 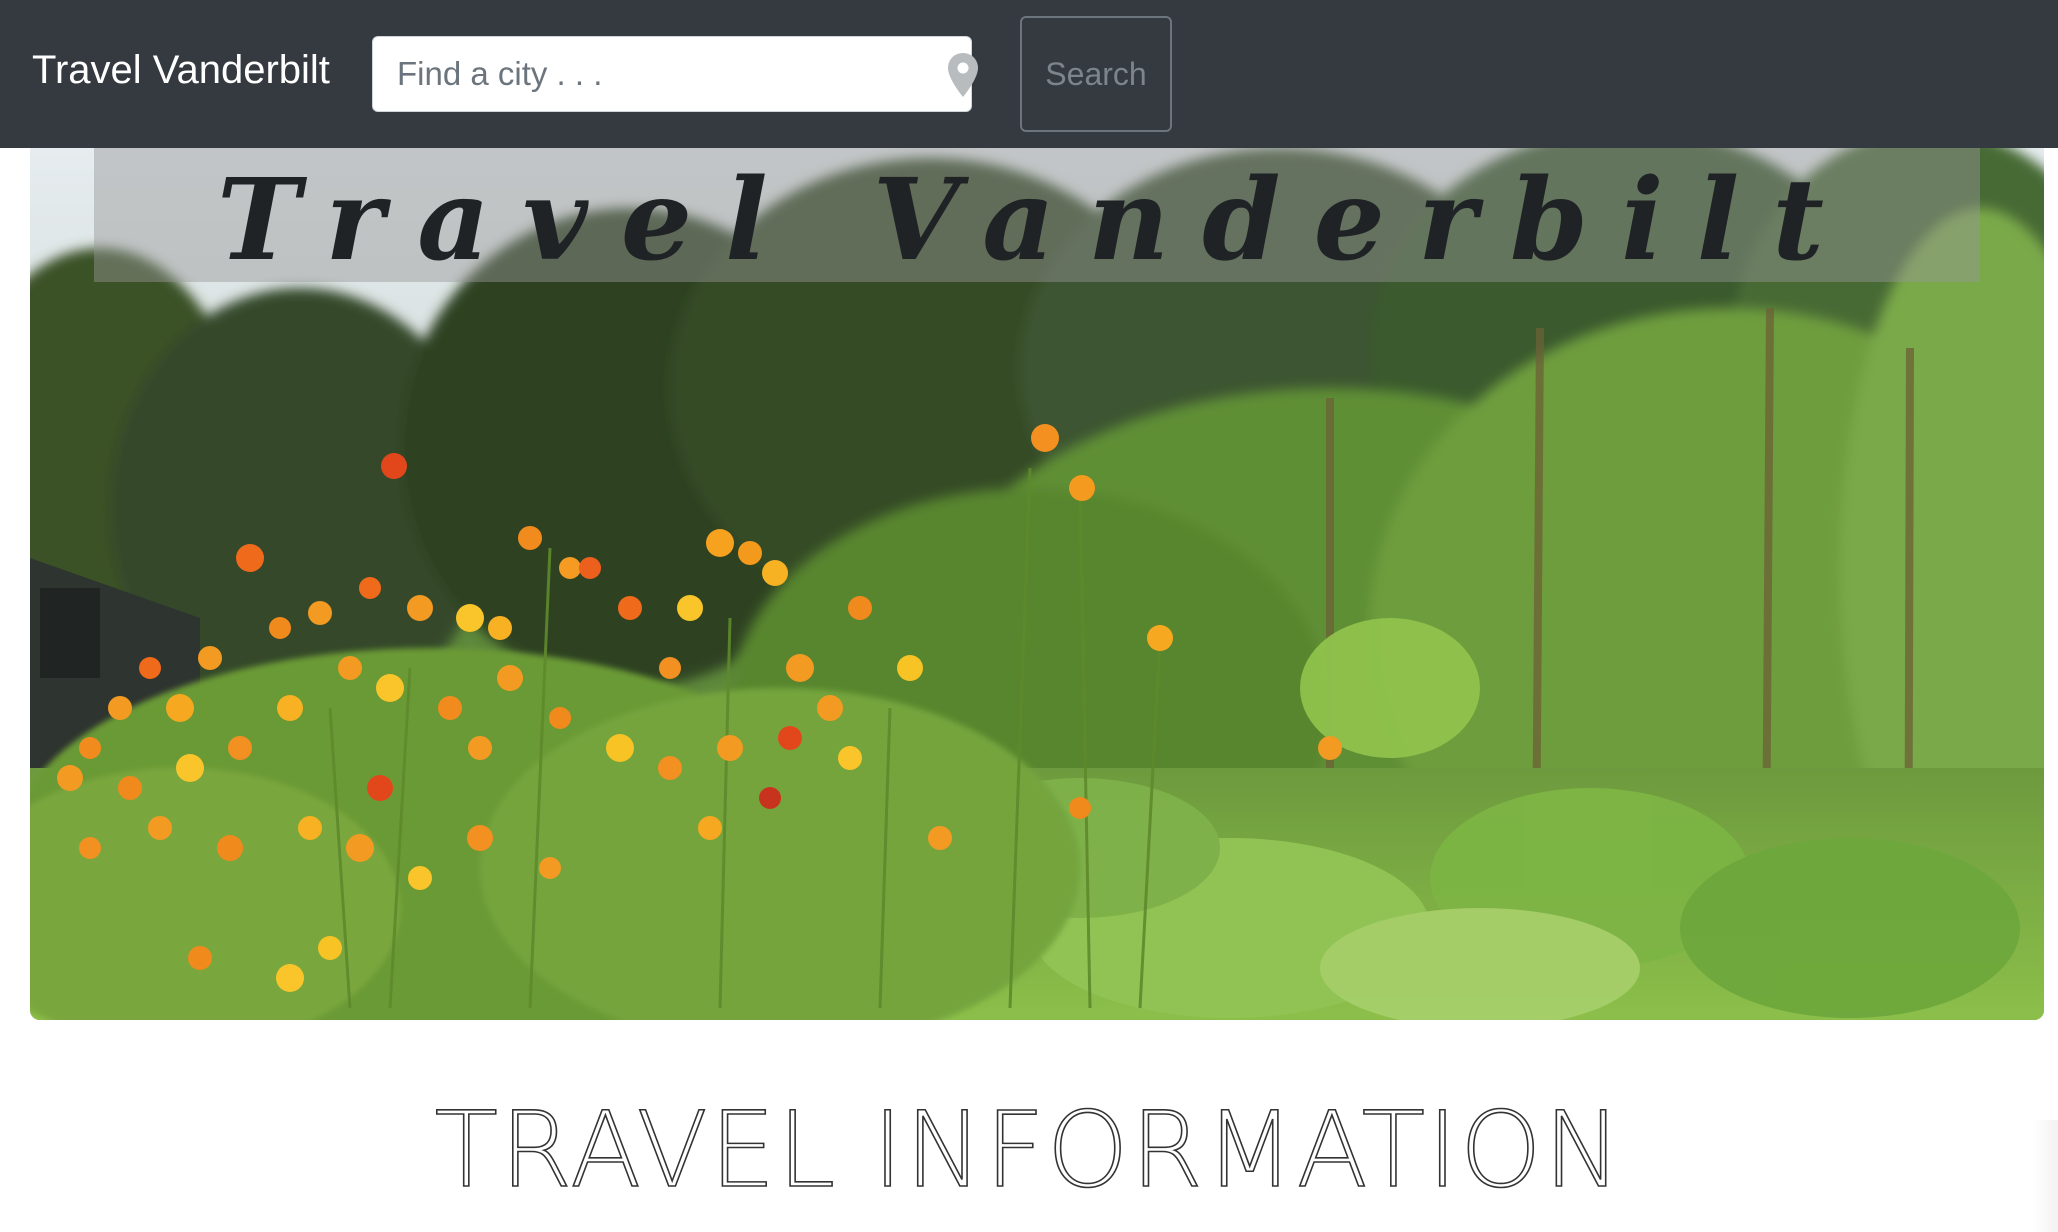 I want to click on travel-information-heading: TRAVEL INFORMATION, so click(x=1029, y=1150).